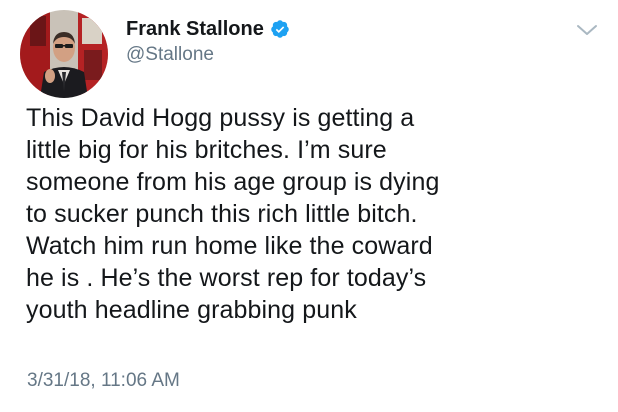 The width and height of the screenshot is (618, 412). I want to click on tweet-text-line: little big for his britches. I’m sure, so click(206, 150).